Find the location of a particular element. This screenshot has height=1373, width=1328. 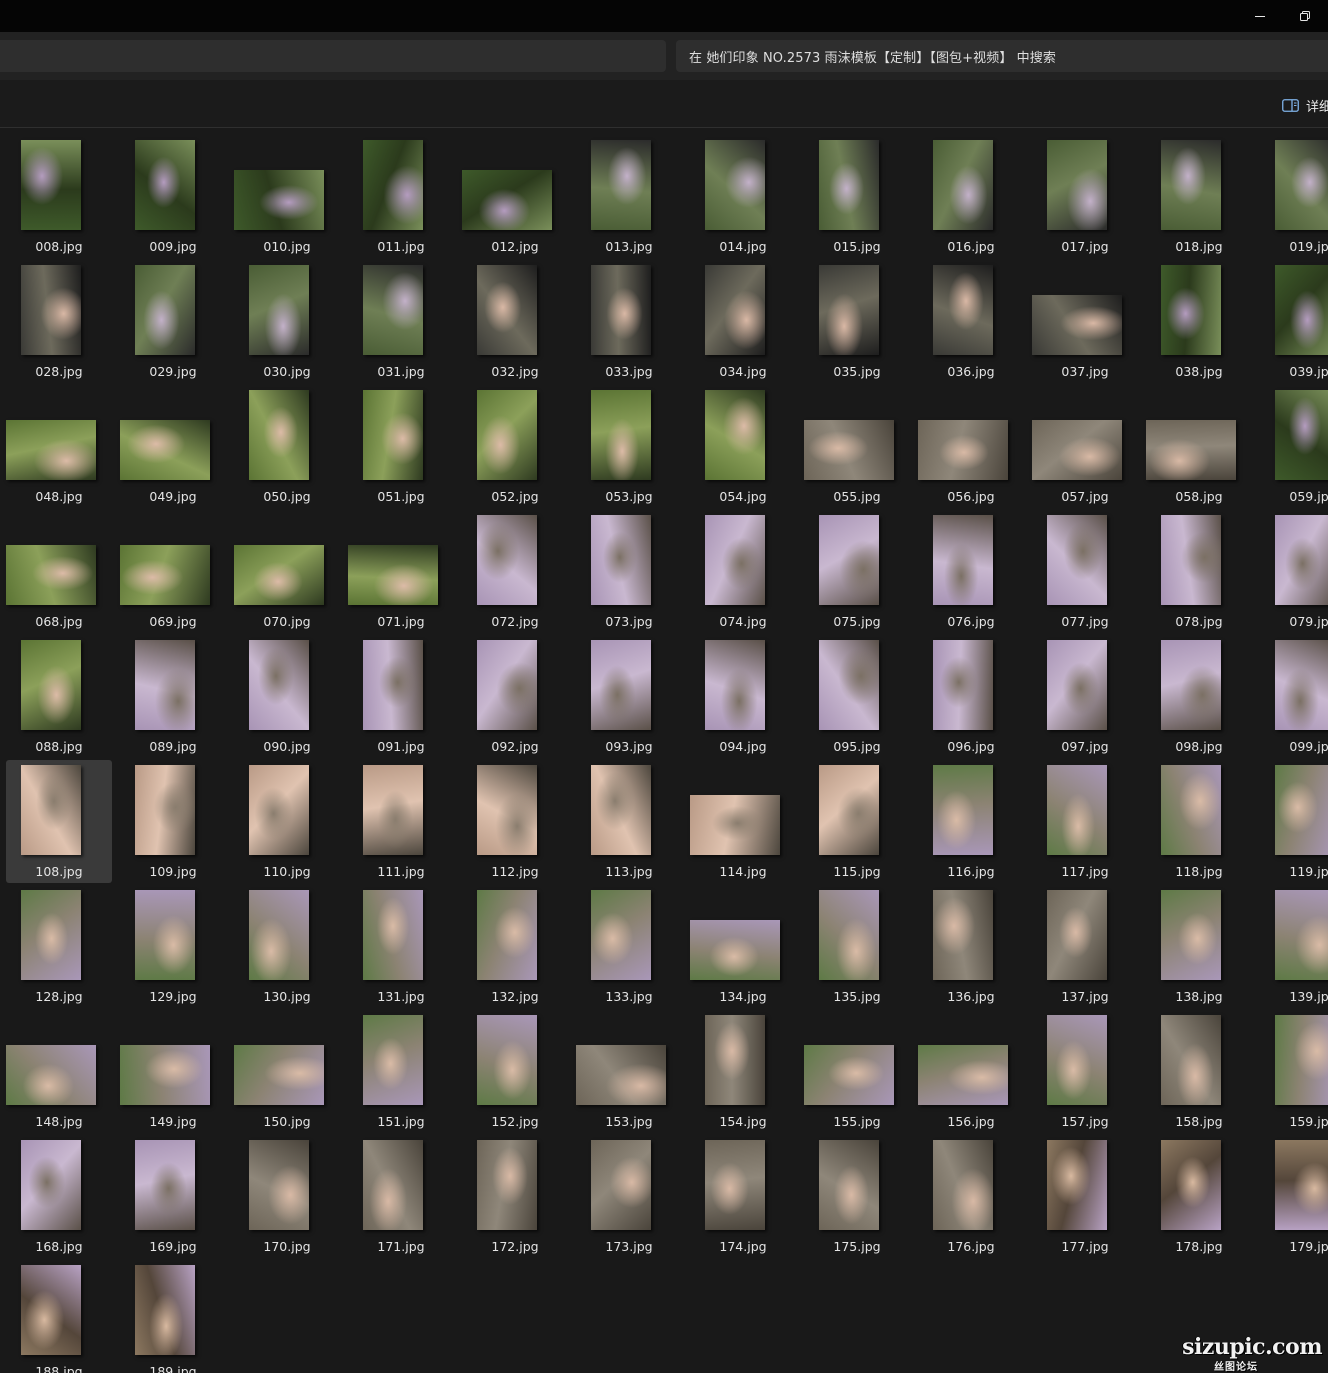

file-tile: 155.jpg is located at coordinates (857, 1071).